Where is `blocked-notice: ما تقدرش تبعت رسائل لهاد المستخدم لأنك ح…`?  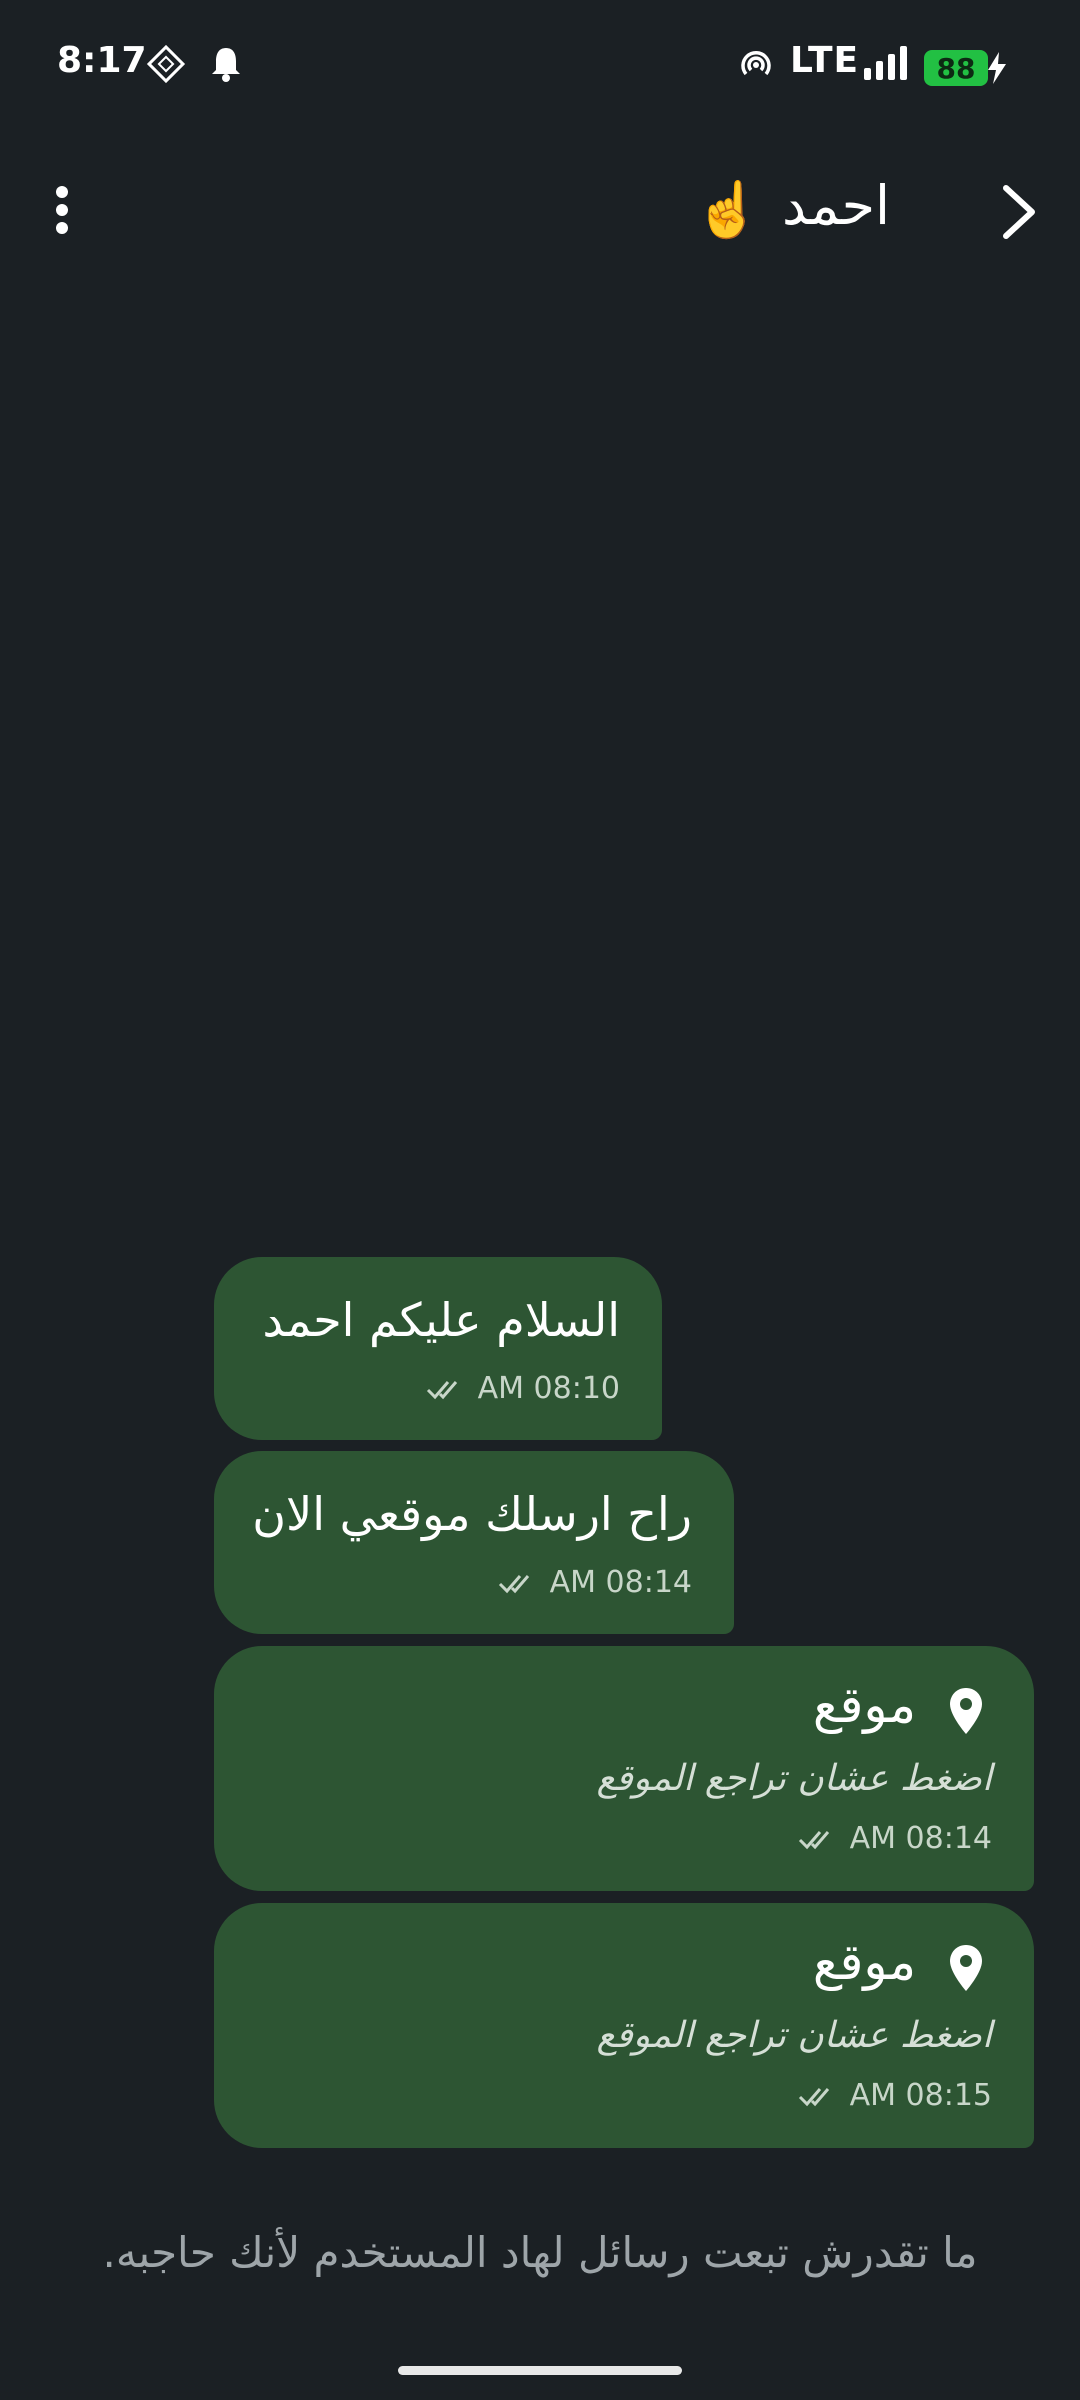
blocked-notice: ما تقدرش تبعت رسائل لهاد المستخدم لأنك ح… is located at coordinates (540, 2252).